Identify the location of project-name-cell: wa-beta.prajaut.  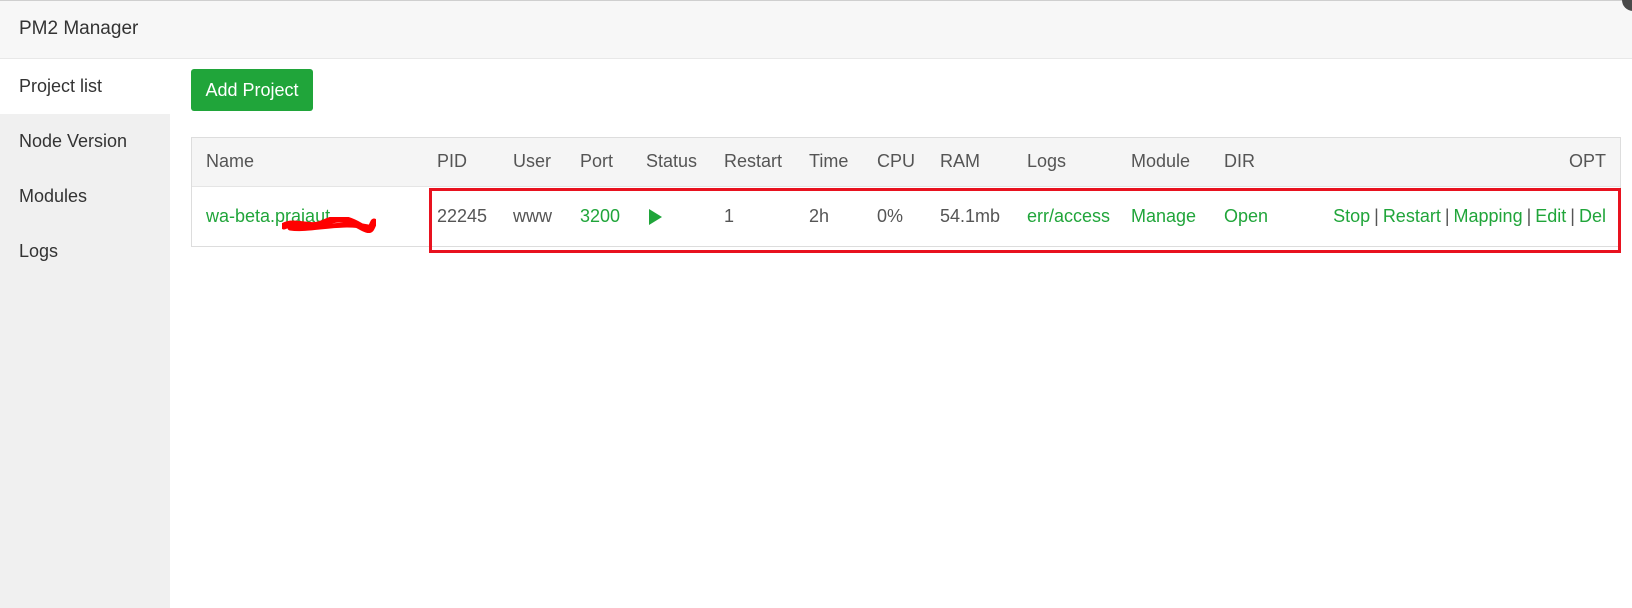
(307, 216).